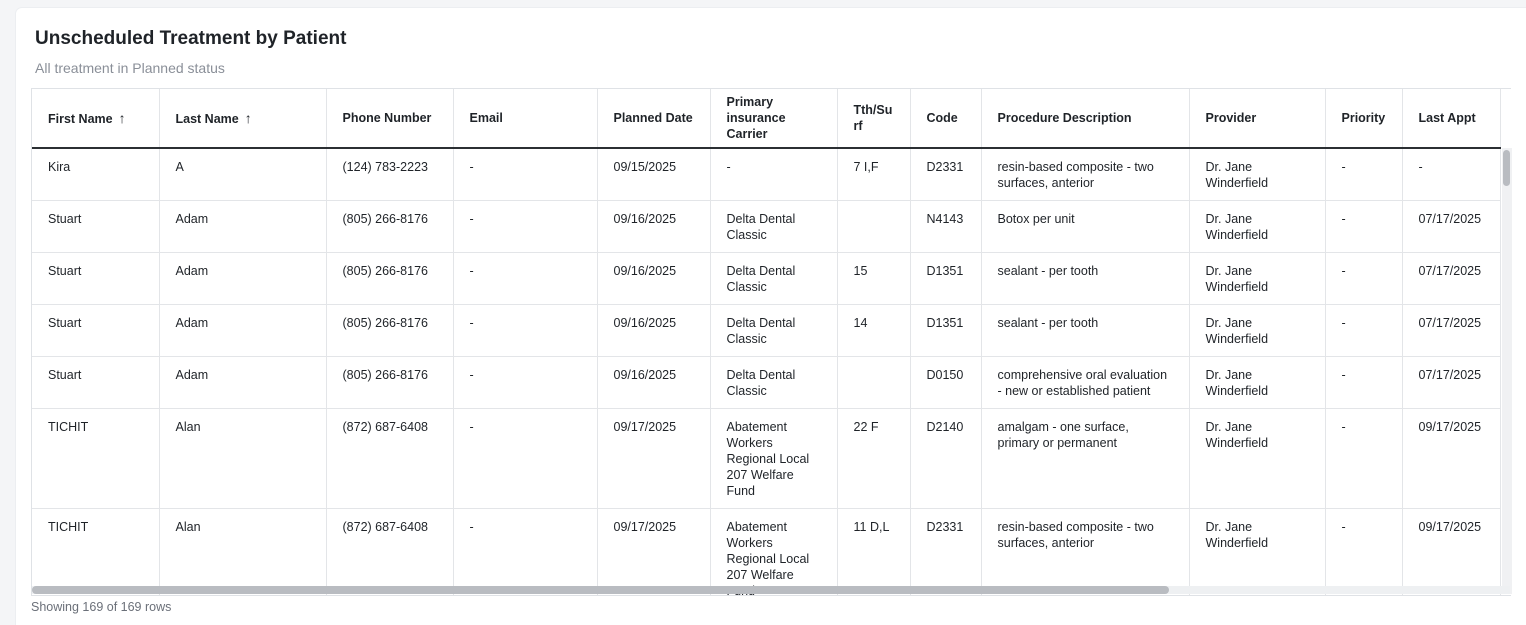 The image size is (1526, 625). What do you see at coordinates (390, 174) in the screenshot?
I see `cell-phone: (124) 783-2223` at bounding box center [390, 174].